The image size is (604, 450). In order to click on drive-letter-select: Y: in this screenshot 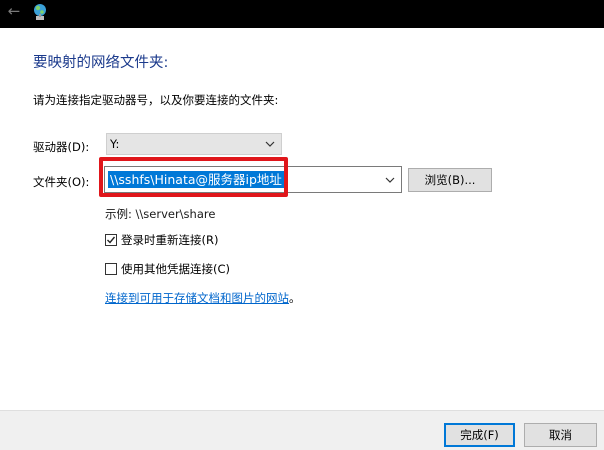, I will do `click(194, 144)`.